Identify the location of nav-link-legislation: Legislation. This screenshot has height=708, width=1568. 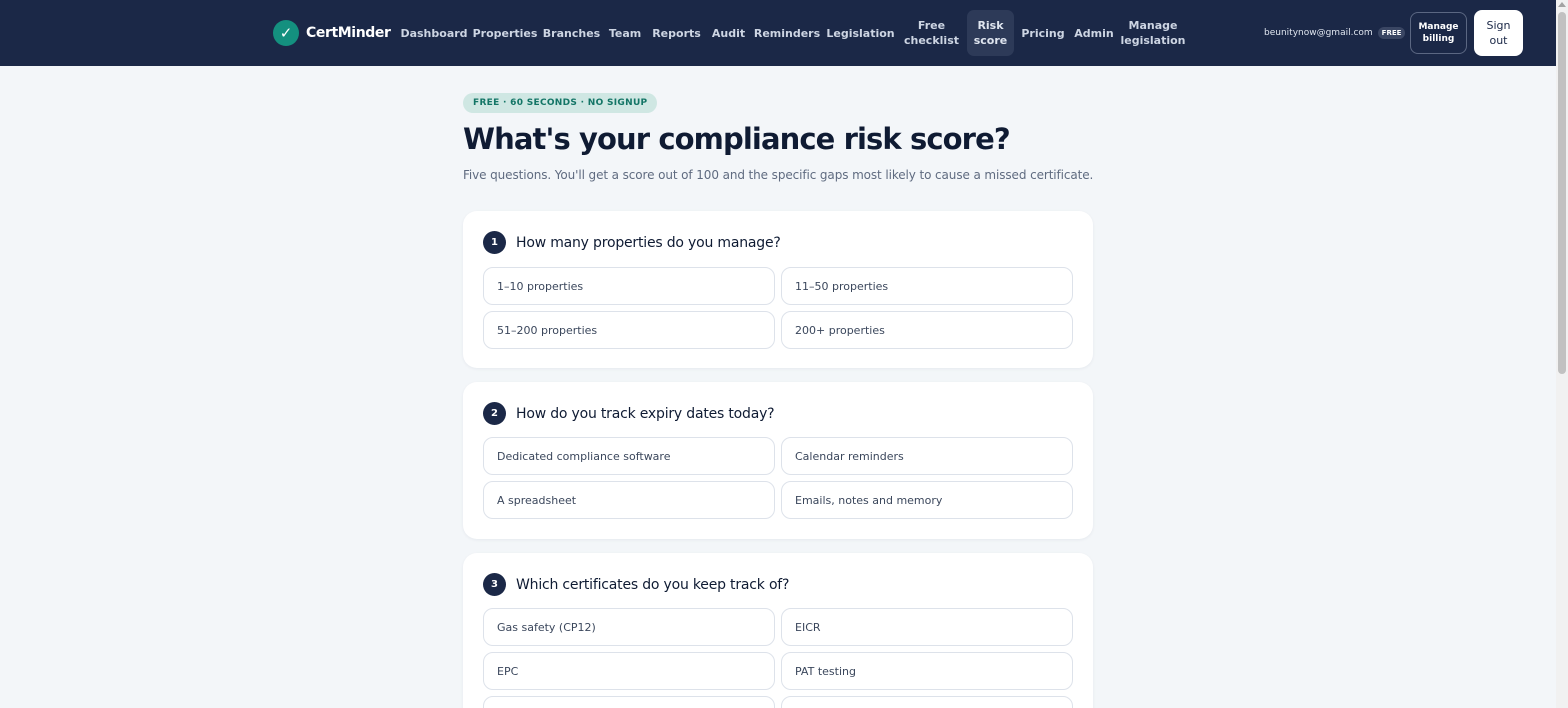
(860, 33).